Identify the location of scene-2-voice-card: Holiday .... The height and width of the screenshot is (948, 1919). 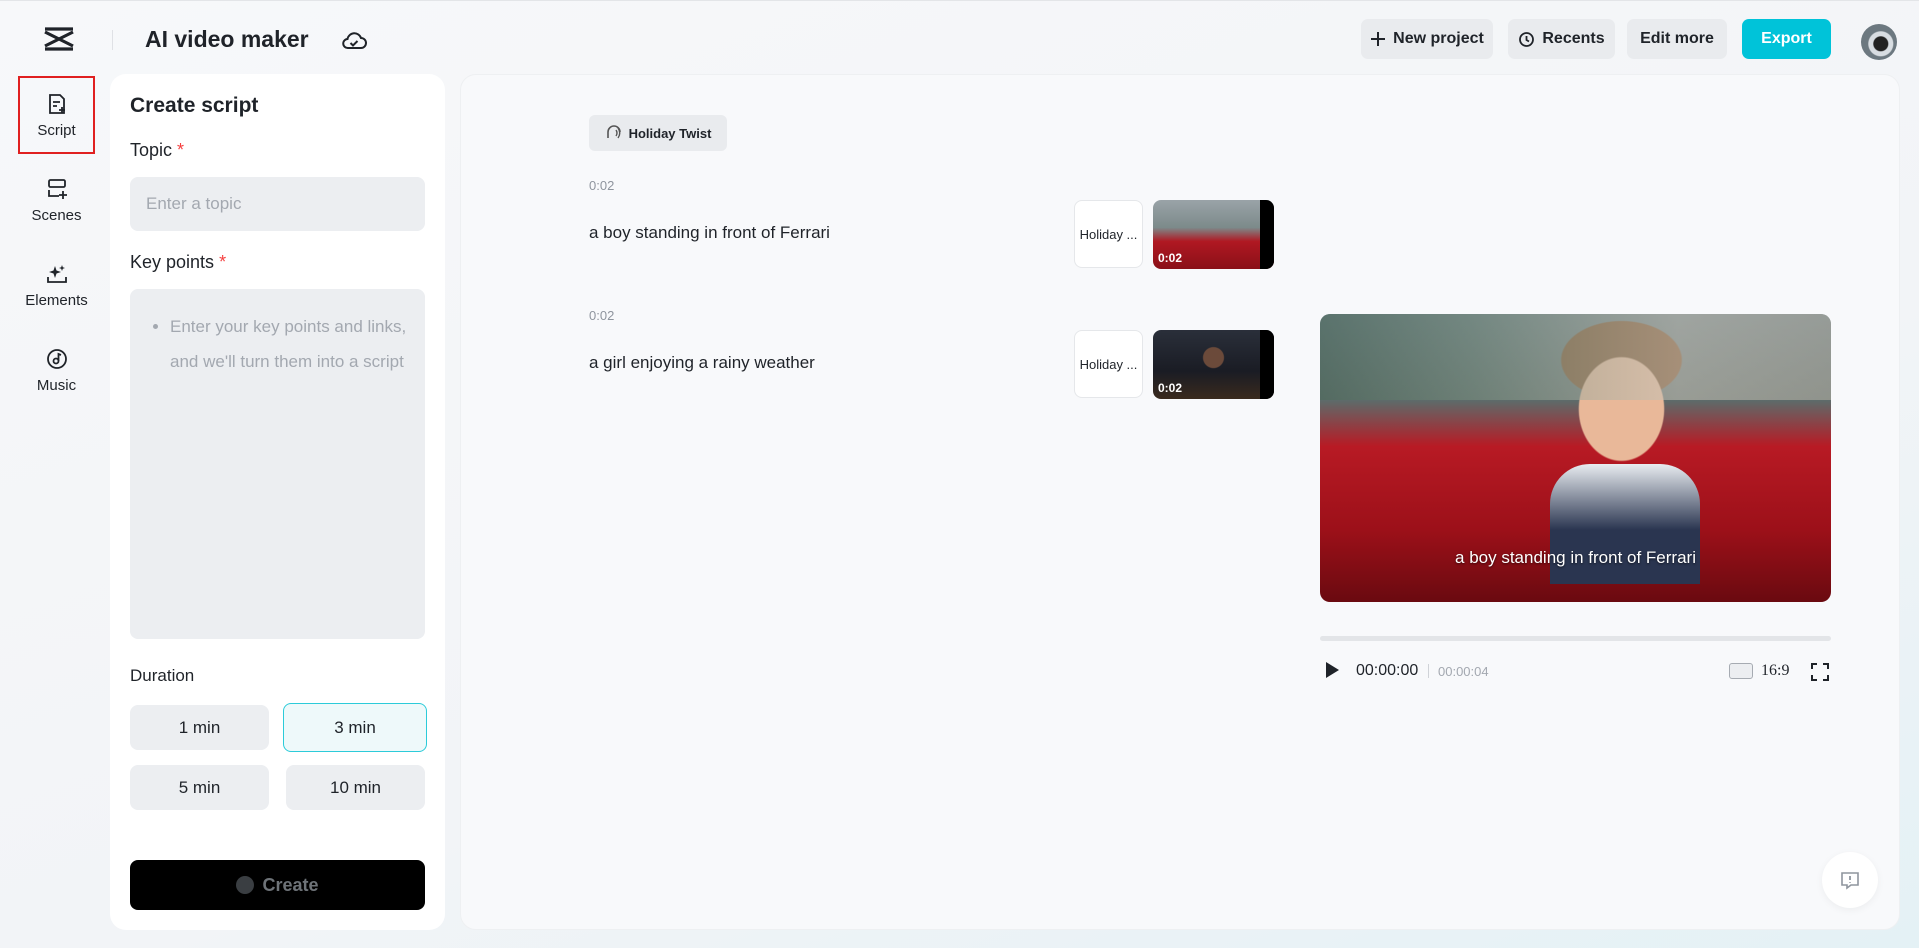
(1108, 364).